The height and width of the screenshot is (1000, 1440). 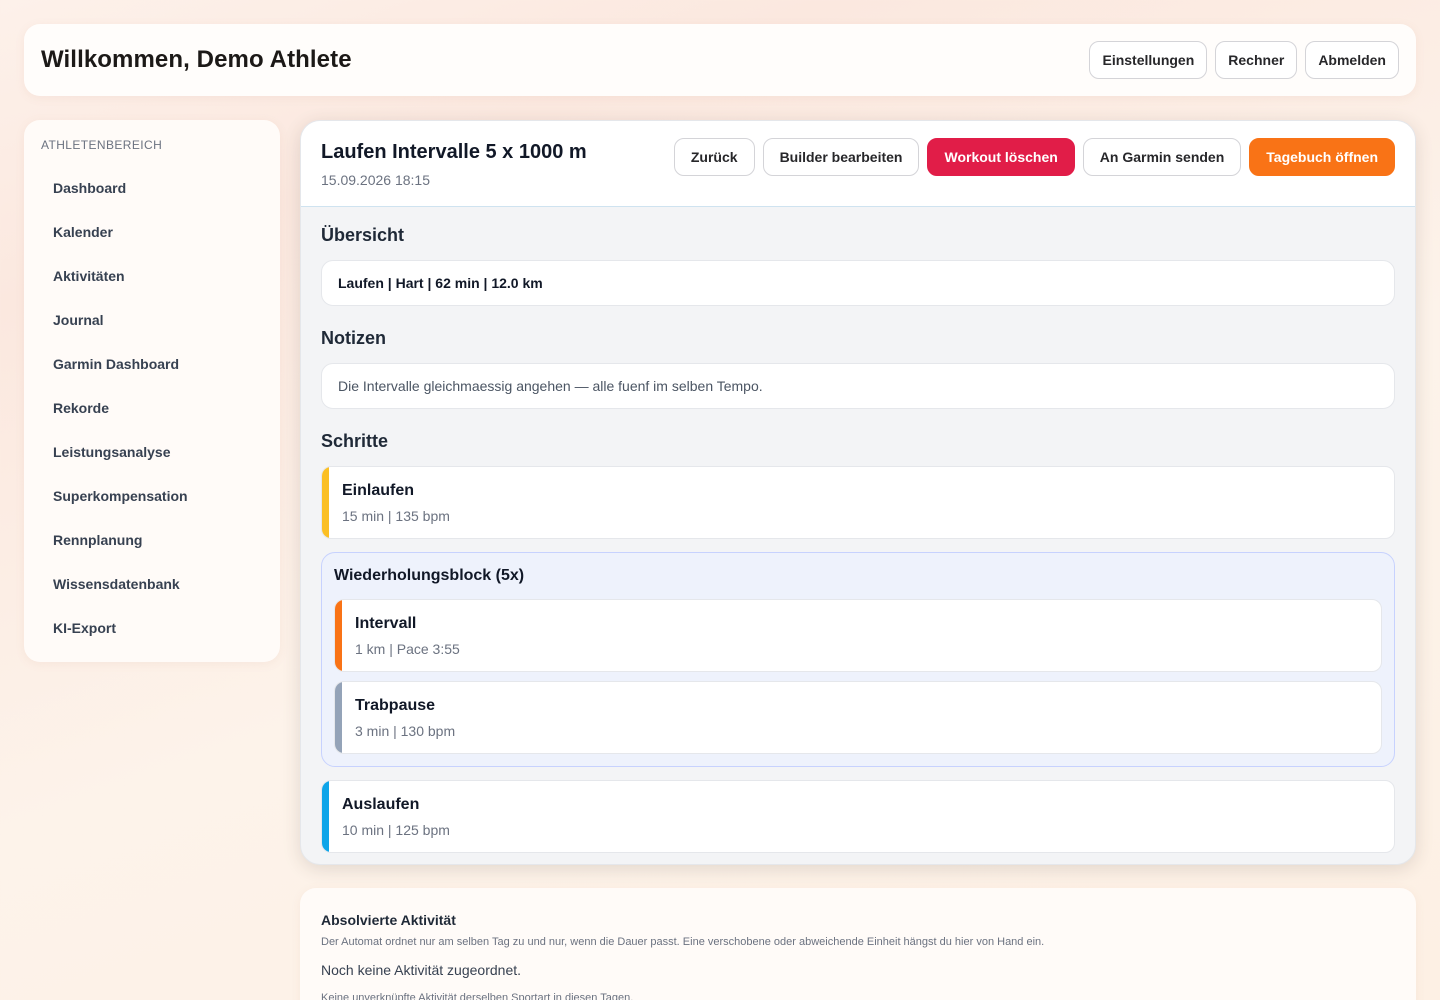 I want to click on sidebar-item-leistungsanalyse: Leistungsanalyse, so click(x=152, y=452).